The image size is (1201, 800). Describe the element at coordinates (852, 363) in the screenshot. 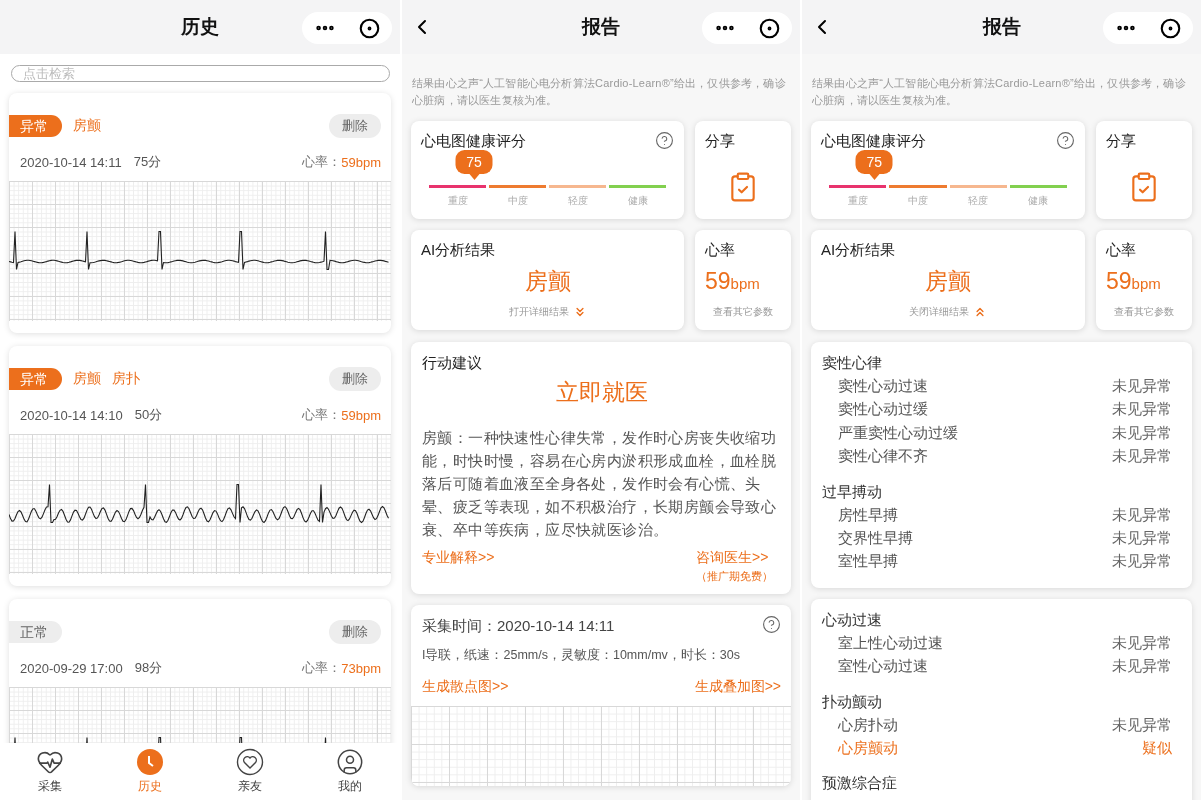

I see `group-title: 窦性心律` at that location.